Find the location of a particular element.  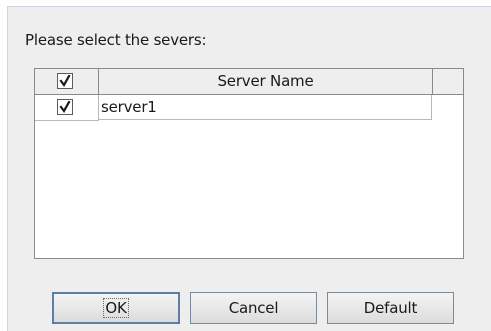

ok-button-label: OK is located at coordinates (116, 308).